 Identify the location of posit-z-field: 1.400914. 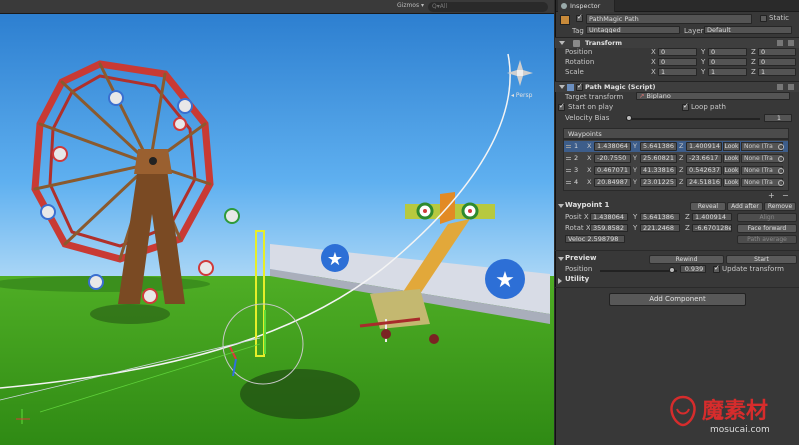
(712, 217).